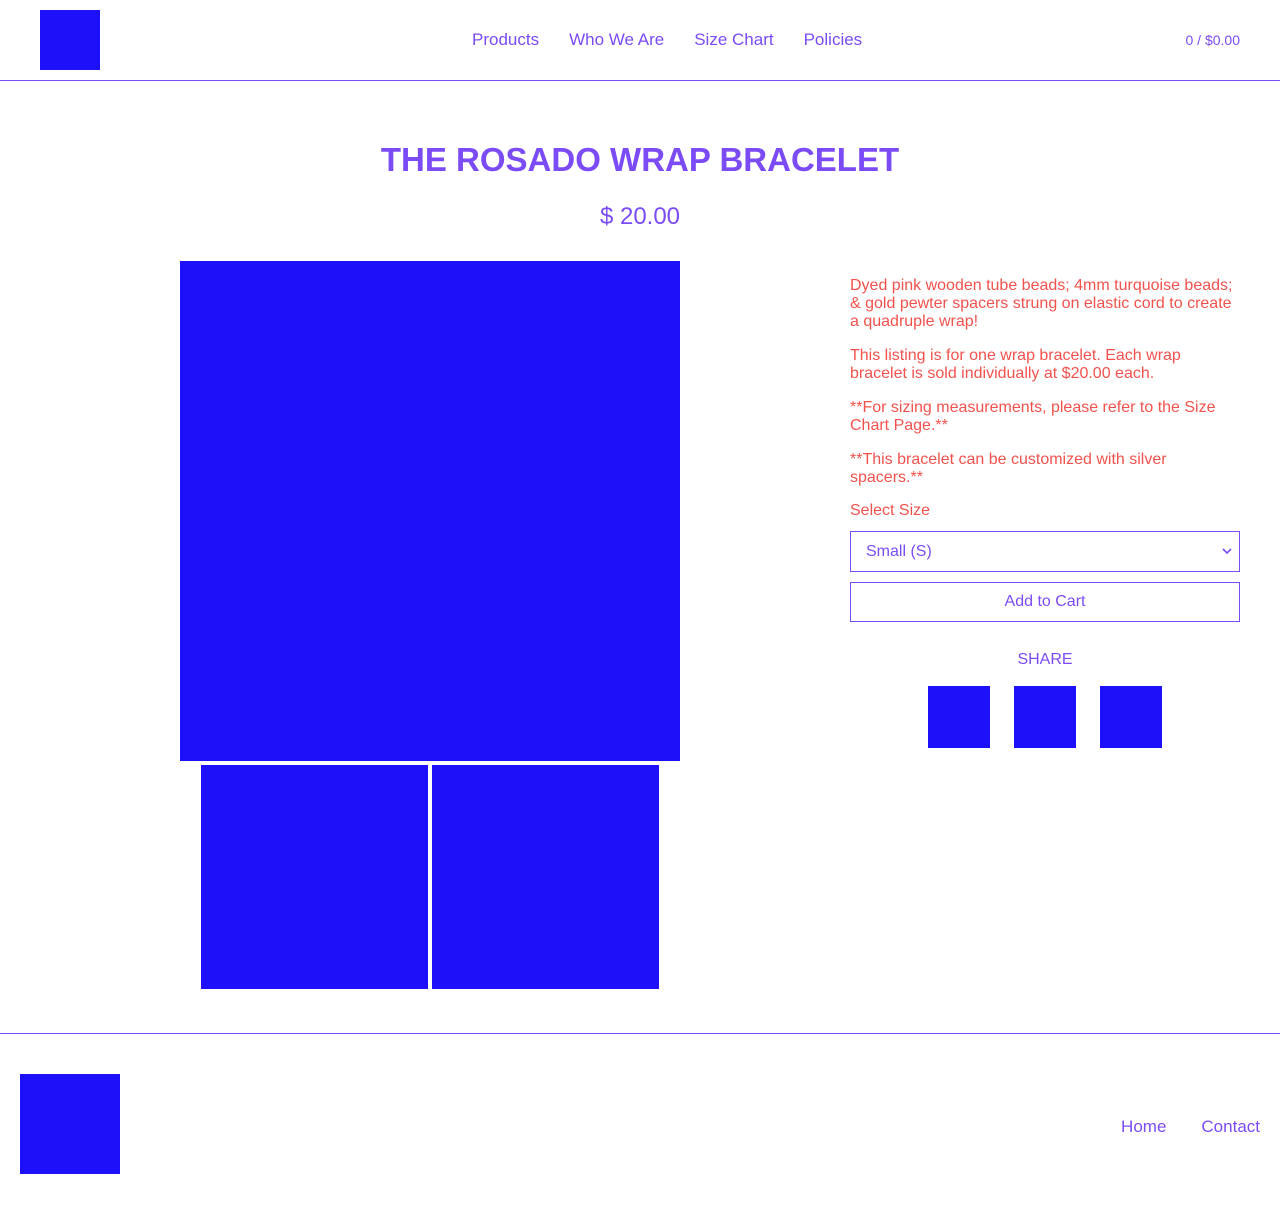 The width and height of the screenshot is (1280, 1217). I want to click on product-title: THE ROSADO WRAP BRACELET, so click(640, 159).